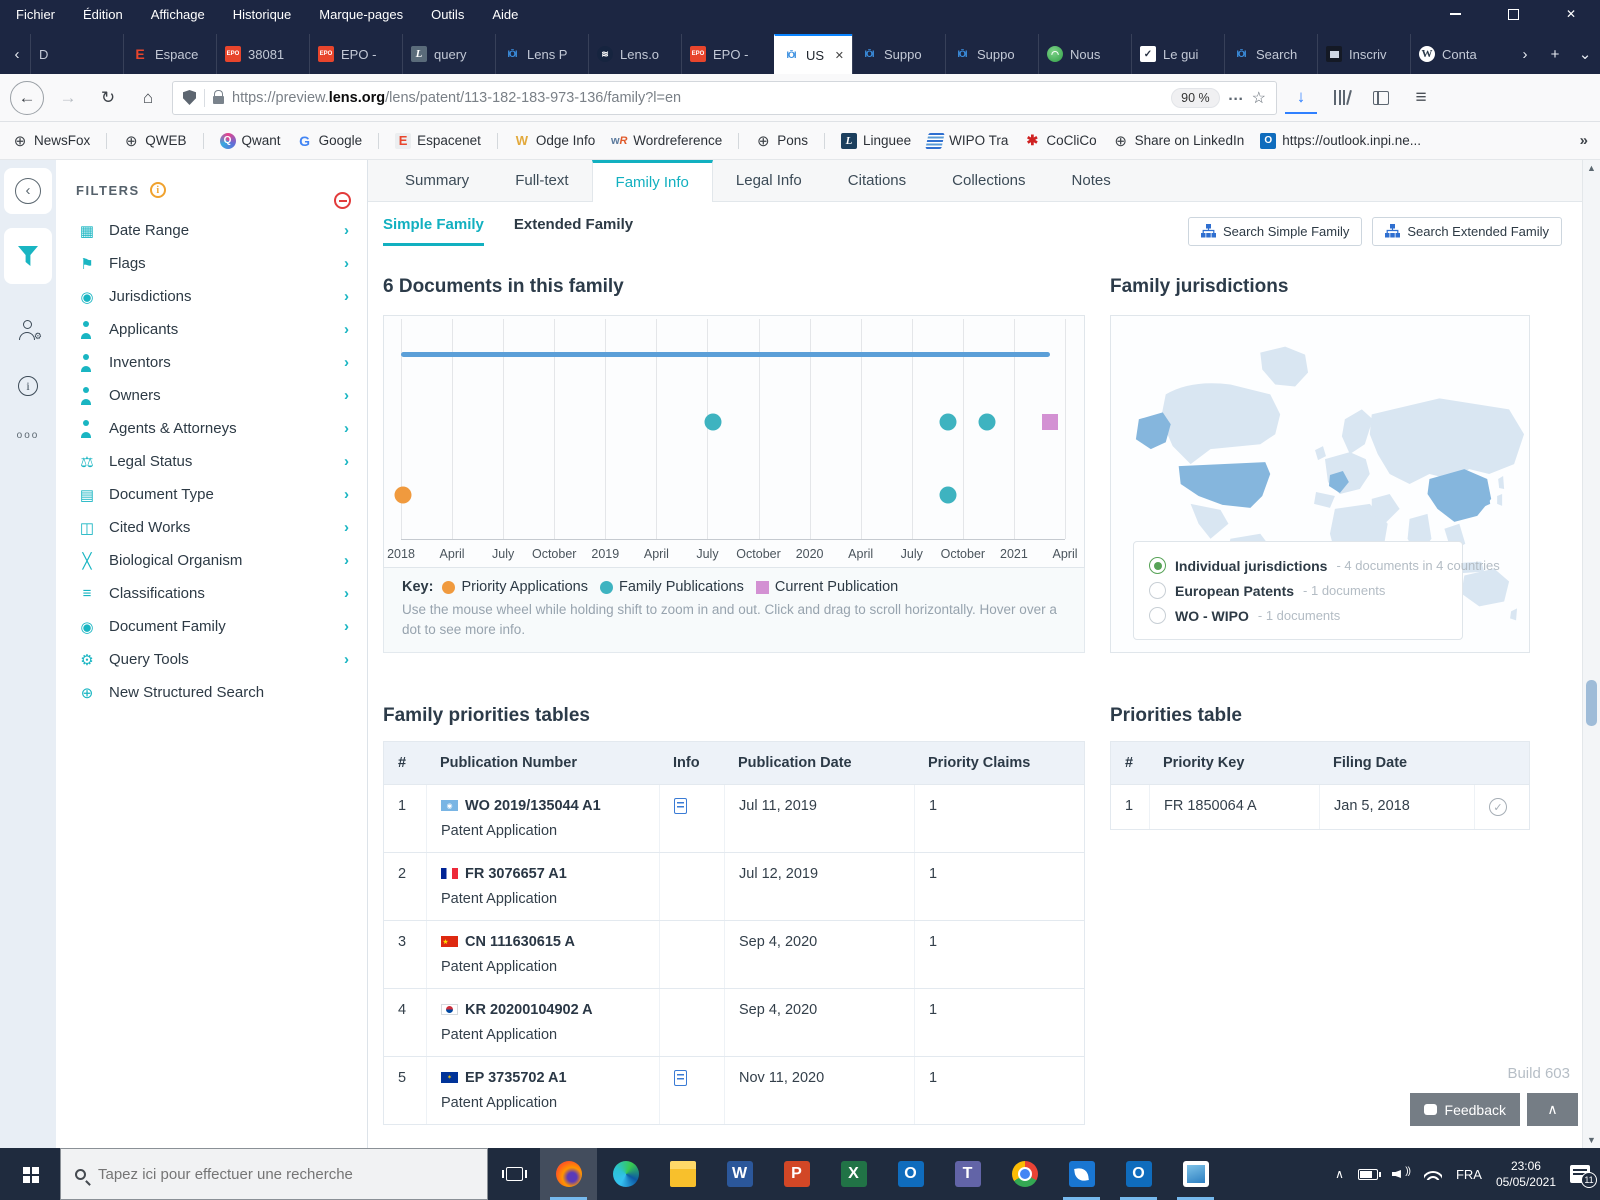  Describe the element at coordinates (520, 942) in the screenshot. I see `publication-number-link: CN 111630615 A` at that location.